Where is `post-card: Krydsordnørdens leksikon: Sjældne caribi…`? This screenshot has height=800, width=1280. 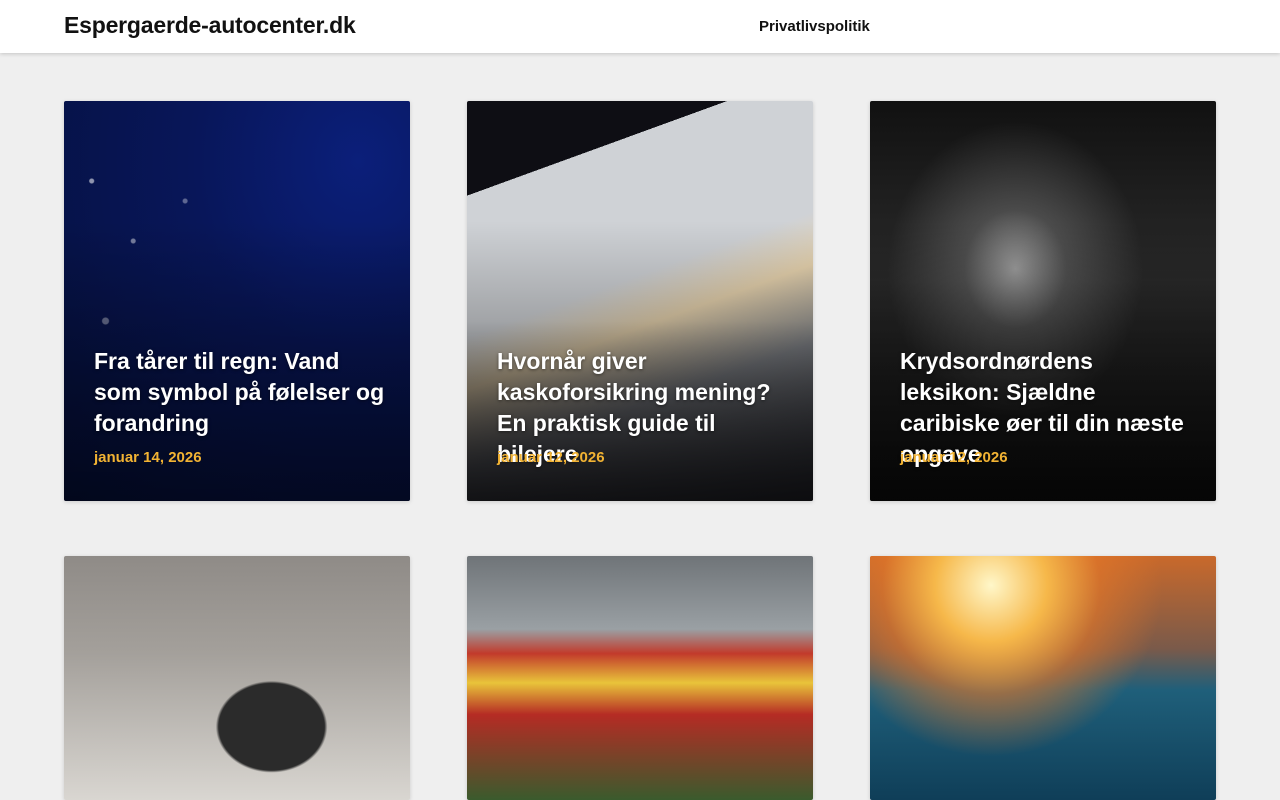
post-card: Krydsordnørdens leksikon: Sjældne caribi… is located at coordinates (1043, 301).